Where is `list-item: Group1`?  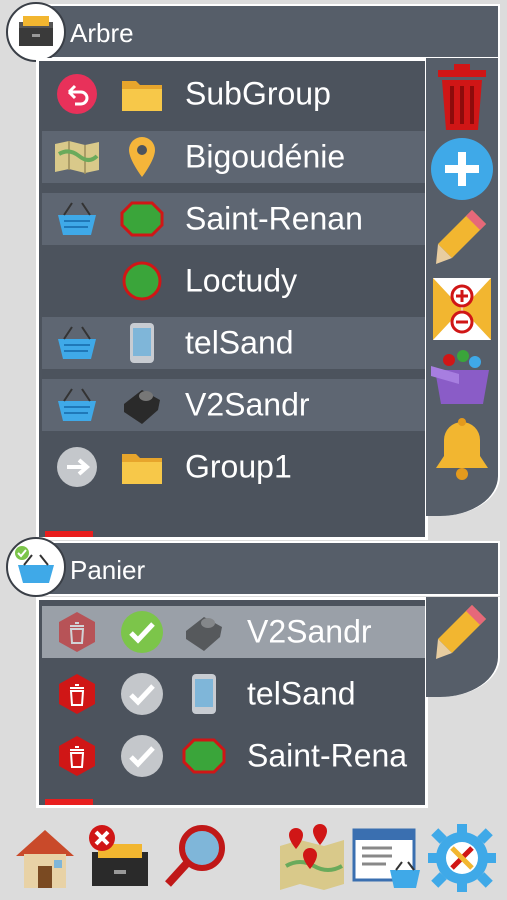 list-item: Group1 is located at coordinates (233, 467).